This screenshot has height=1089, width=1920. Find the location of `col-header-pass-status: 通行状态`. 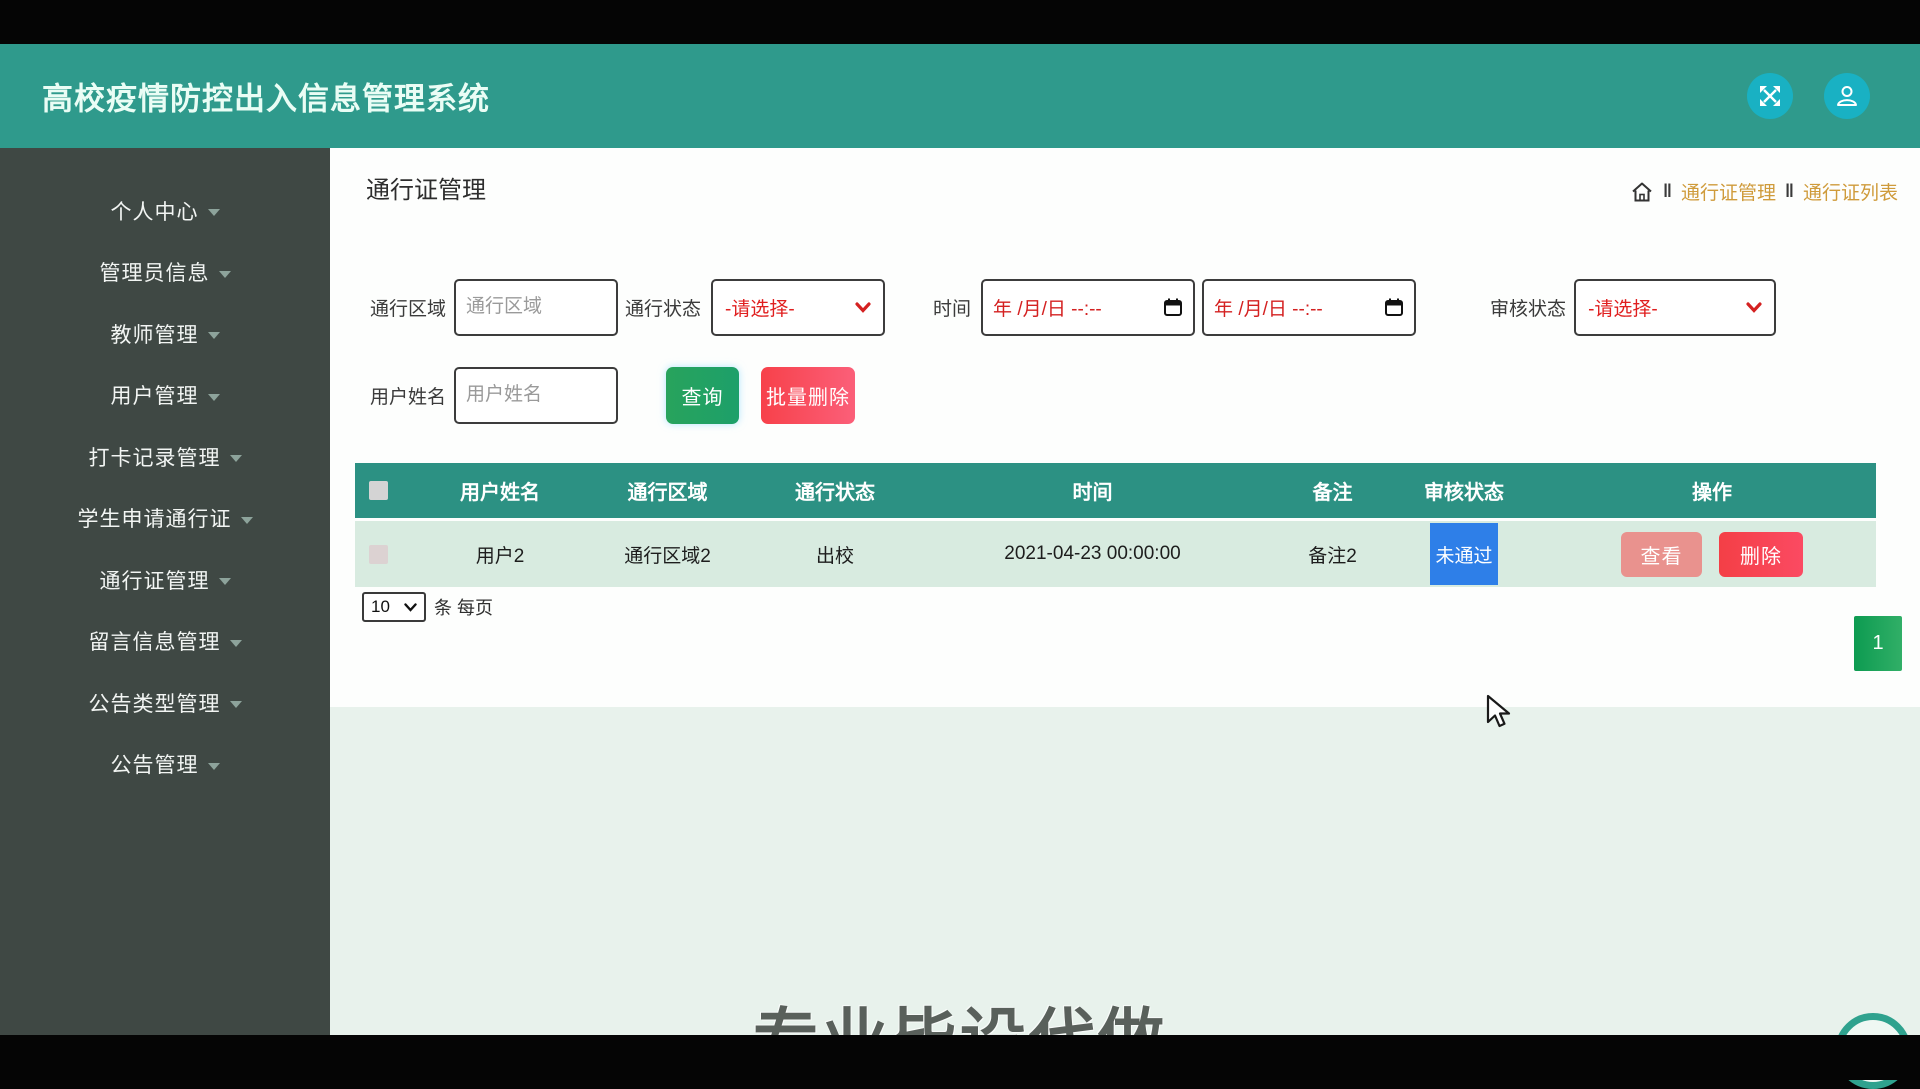

col-header-pass-status: 通行状态 is located at coordinates (835, 493).